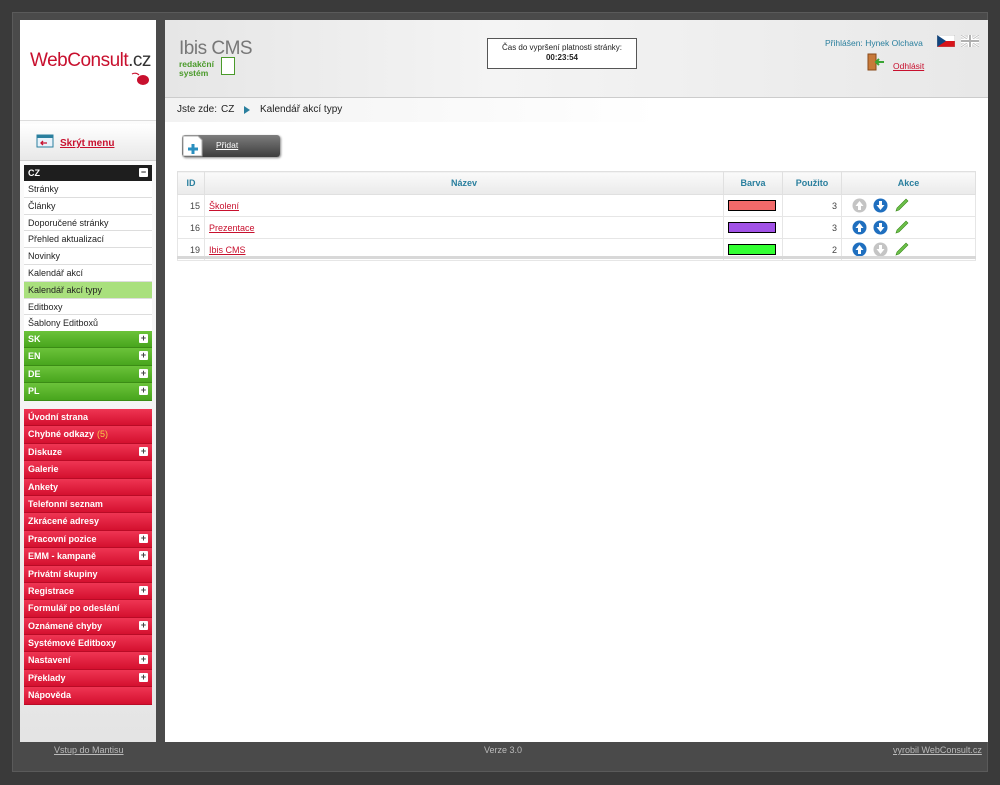  I want to click on module-item-12: Oznámené chyby +, so click(88, 626).